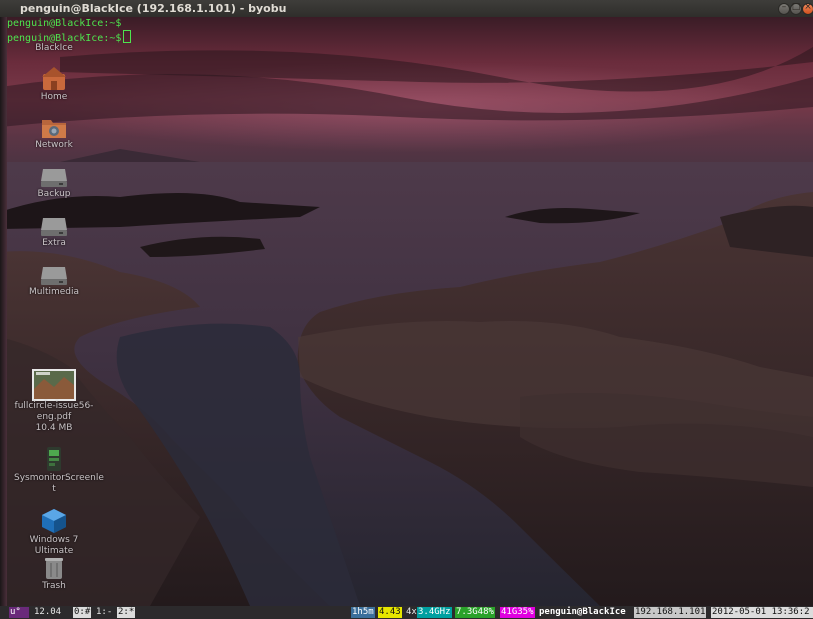  Describe the element at coordinates (670, 612) in the screenshot. I see `ip-address: 192.168.1.101` at that location.